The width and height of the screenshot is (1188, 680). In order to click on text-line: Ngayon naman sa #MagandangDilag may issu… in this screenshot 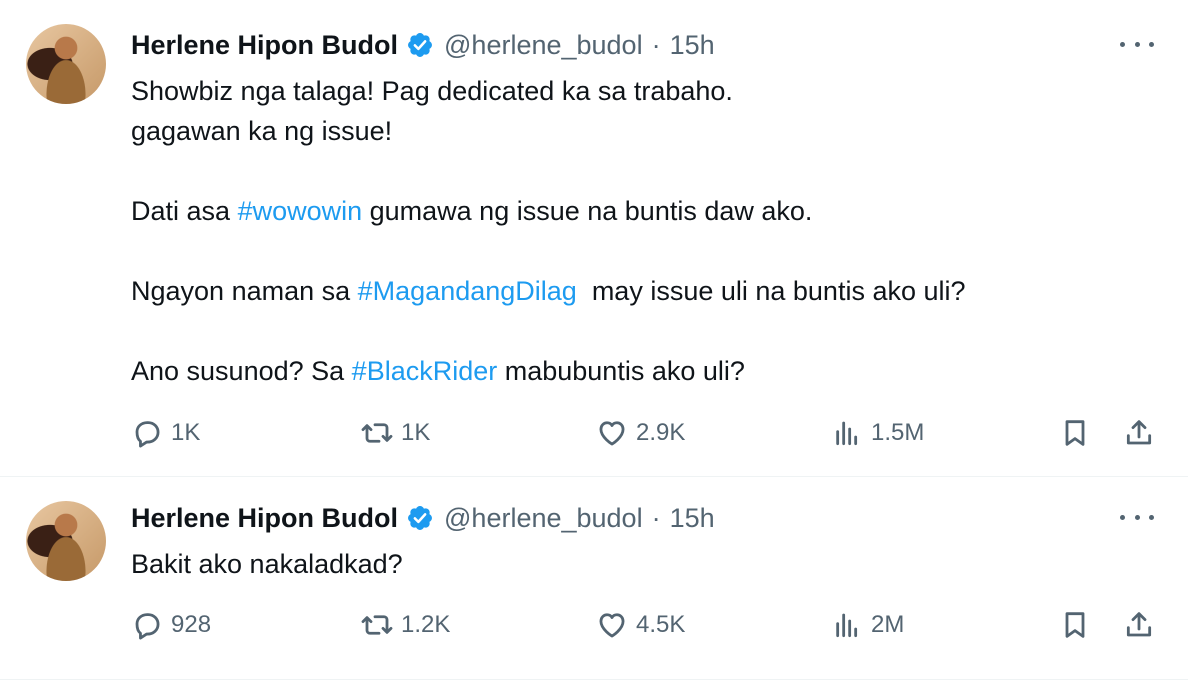, I will do `click(548, 291)`.